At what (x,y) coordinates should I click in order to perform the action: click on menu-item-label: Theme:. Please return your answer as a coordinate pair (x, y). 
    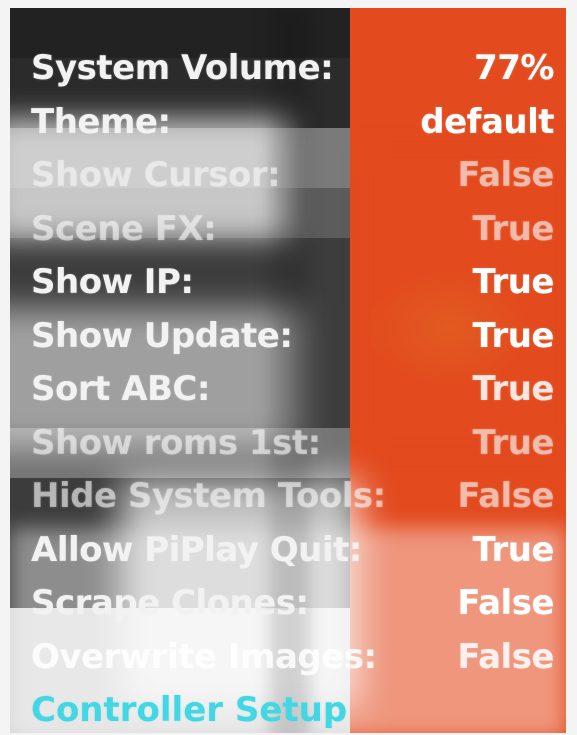
    Looking at the image, I should click on (101, 121).